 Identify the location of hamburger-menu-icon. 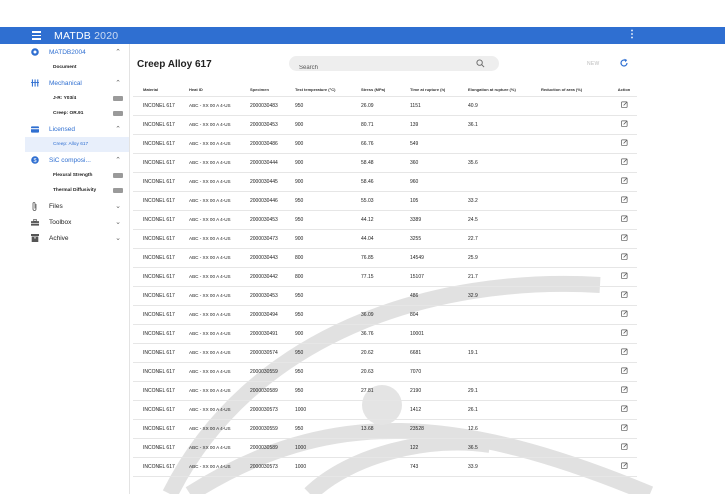
(40, 35).